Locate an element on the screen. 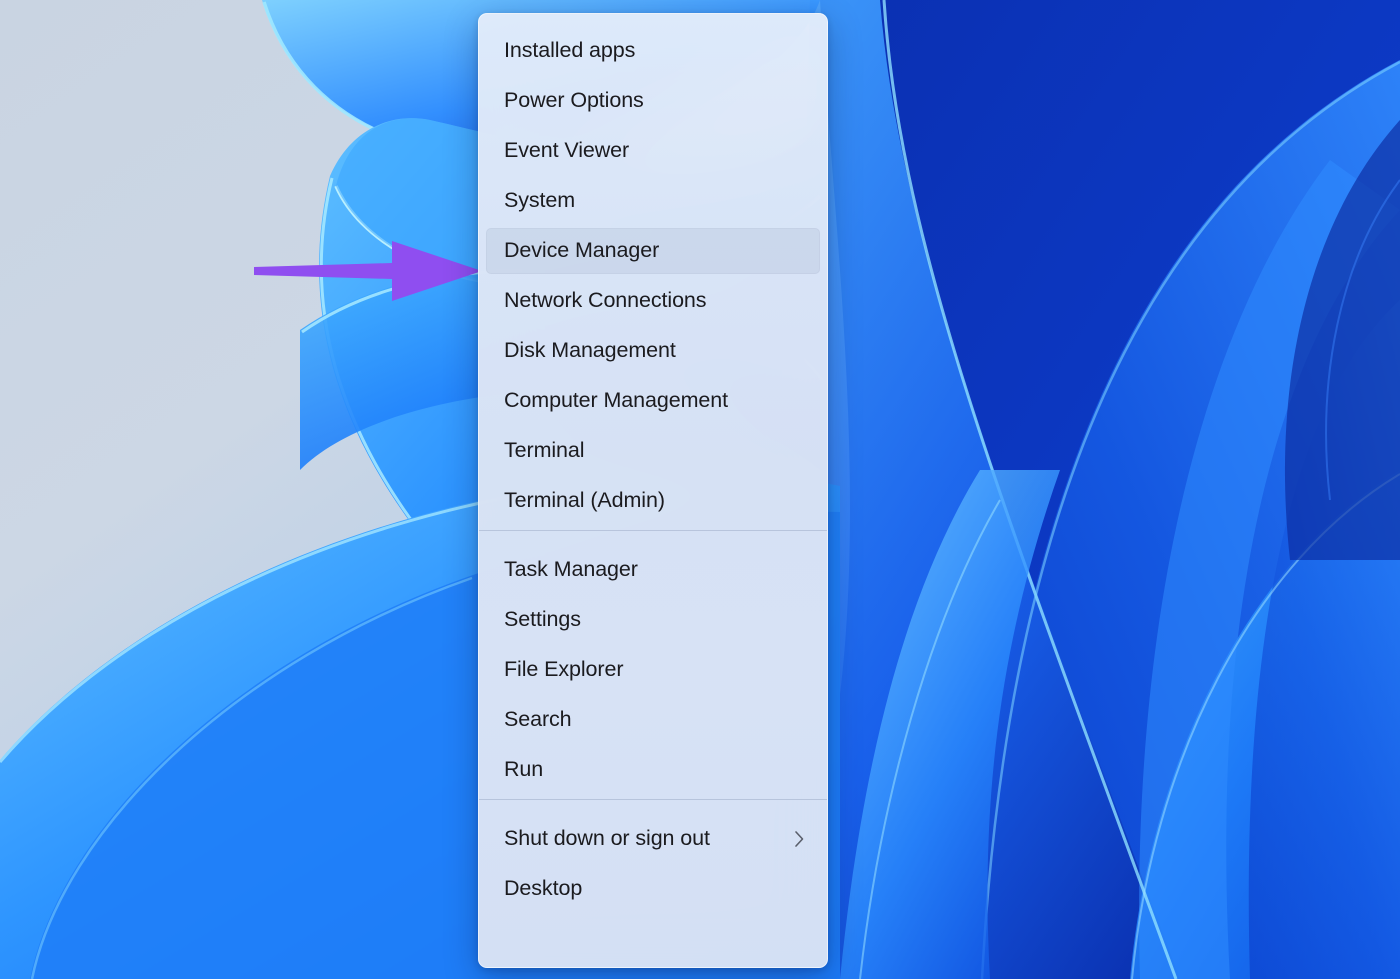 This screenshot has height=979, width=1400. menu-item-label: Run is located at coordinates (524, 769).